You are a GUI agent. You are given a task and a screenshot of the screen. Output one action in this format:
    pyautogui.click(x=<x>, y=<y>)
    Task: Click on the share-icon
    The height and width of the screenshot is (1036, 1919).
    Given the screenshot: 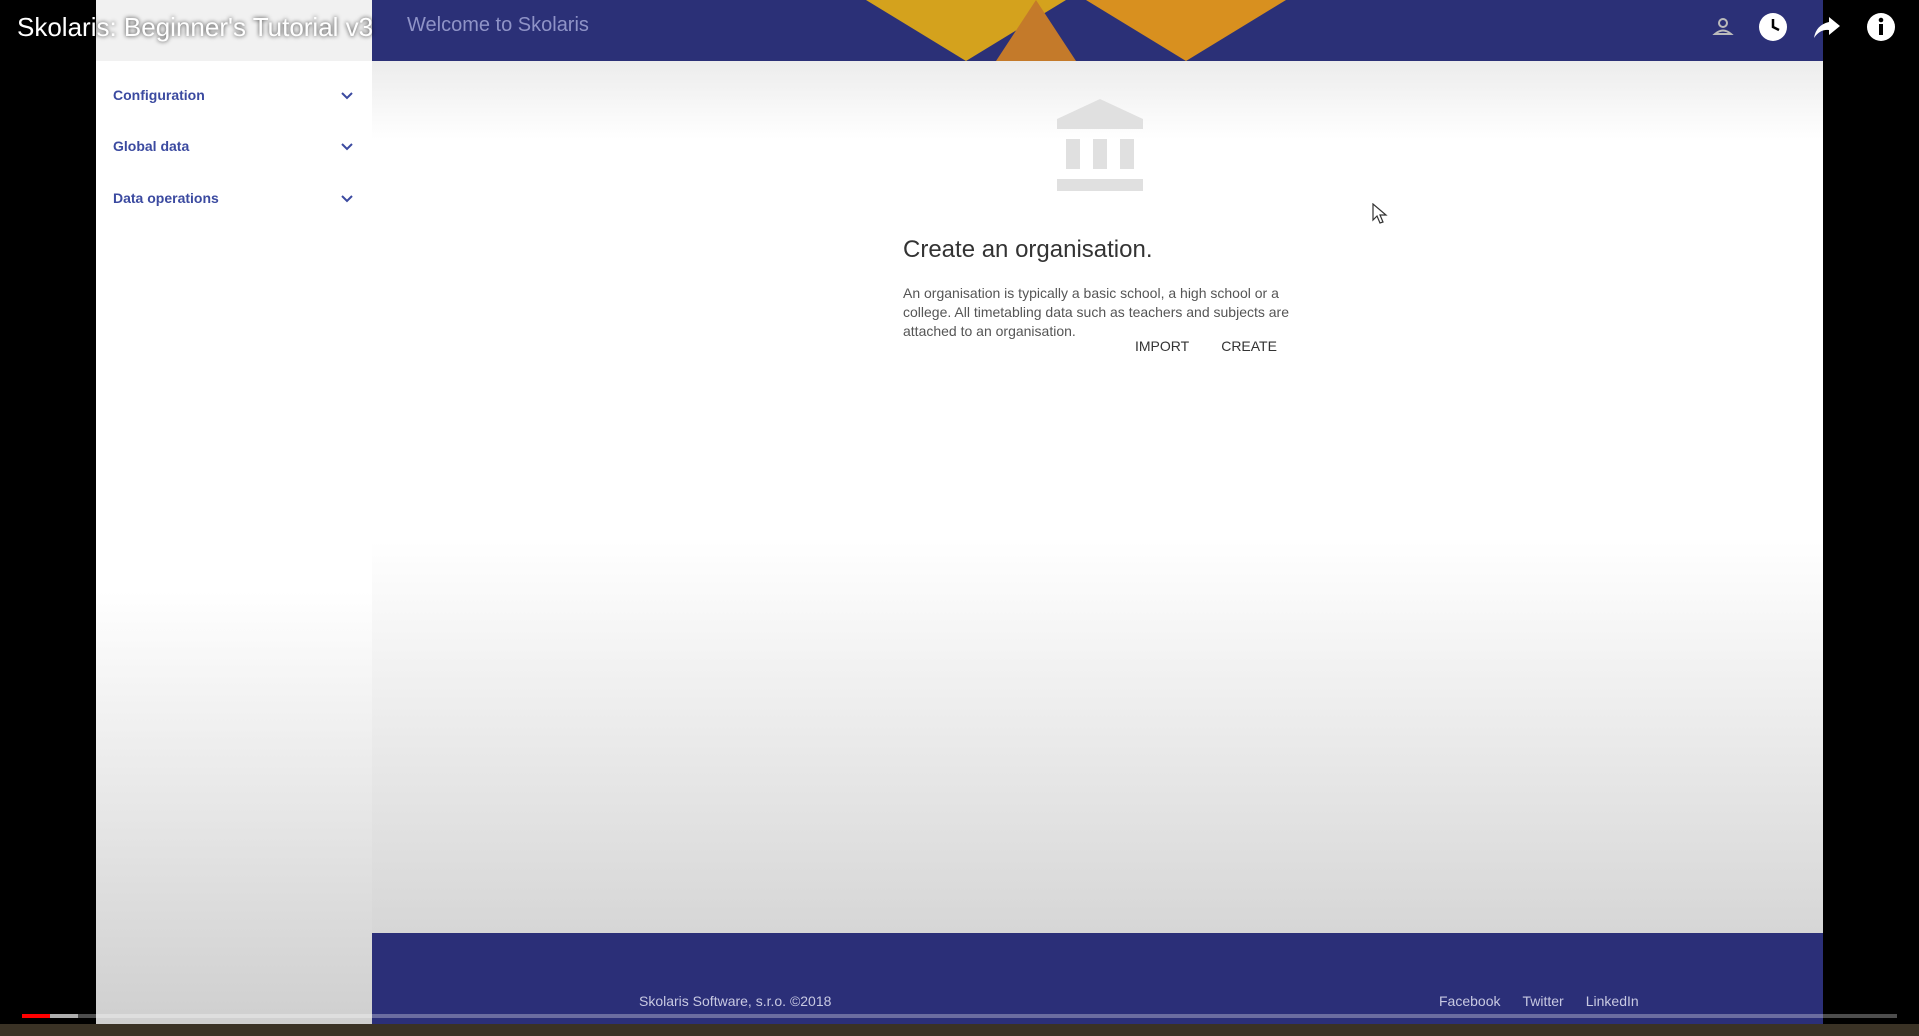 What is the action you would take?
    pyautogui.click(x=1827, y=27)
    